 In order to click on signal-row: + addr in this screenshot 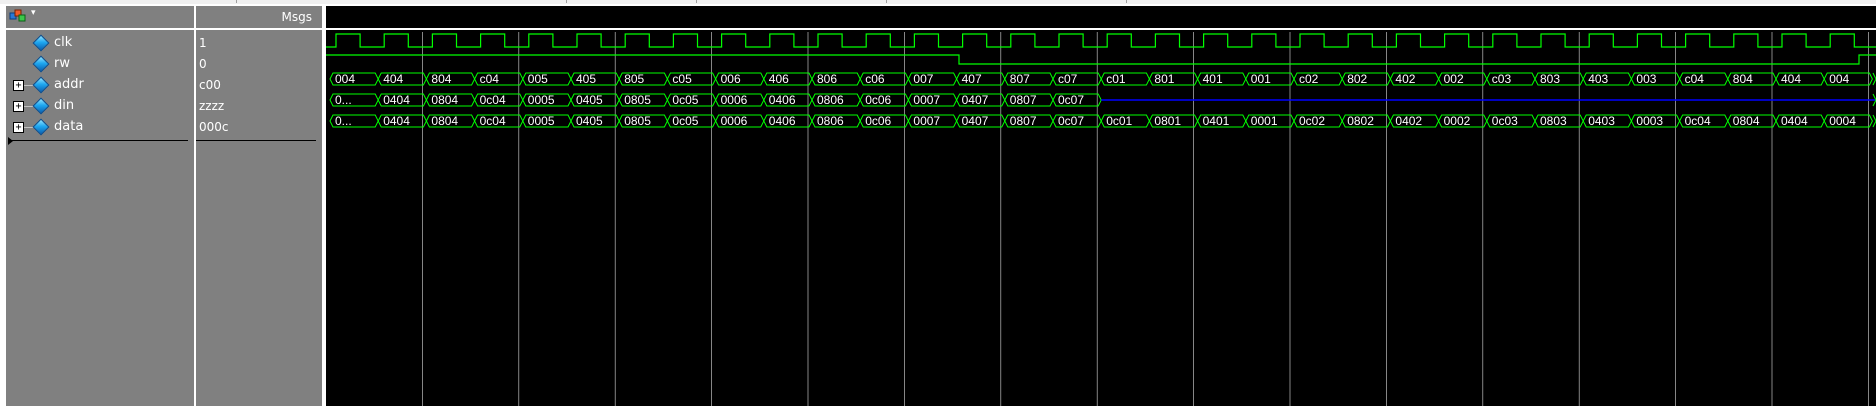, I will do `click(100, 85)`.